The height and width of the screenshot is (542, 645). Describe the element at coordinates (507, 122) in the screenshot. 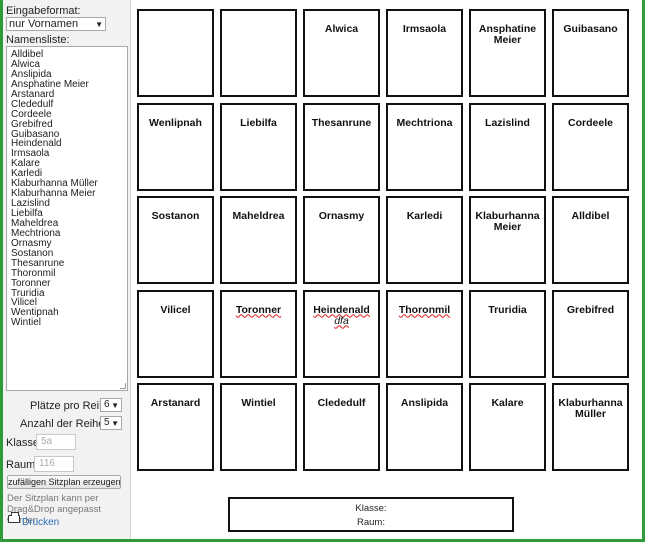

I see `seat-name: Lazislind` at that location.